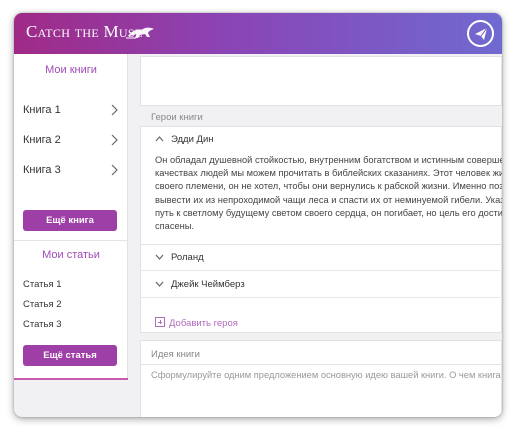 The image size is (516, 431). Describe the element at coordinates (71, 240) in the screenshot. I see `sidebar-divider` at that location.